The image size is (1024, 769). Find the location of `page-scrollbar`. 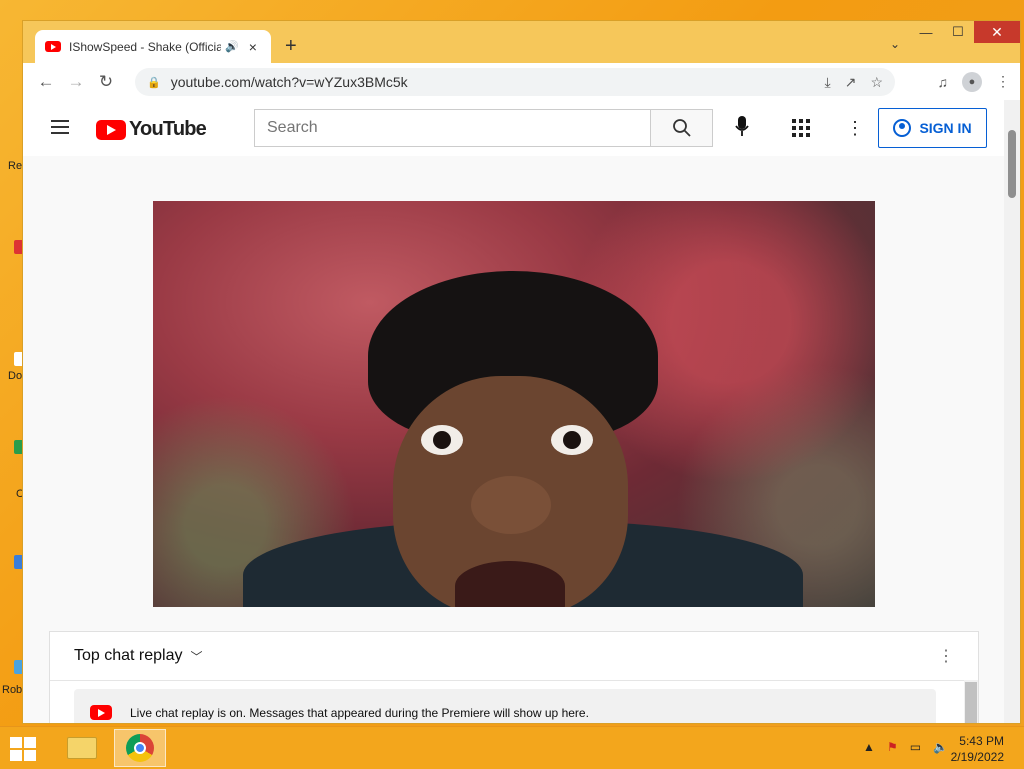

page-scrollbar is located at coordinates (1012, 411).